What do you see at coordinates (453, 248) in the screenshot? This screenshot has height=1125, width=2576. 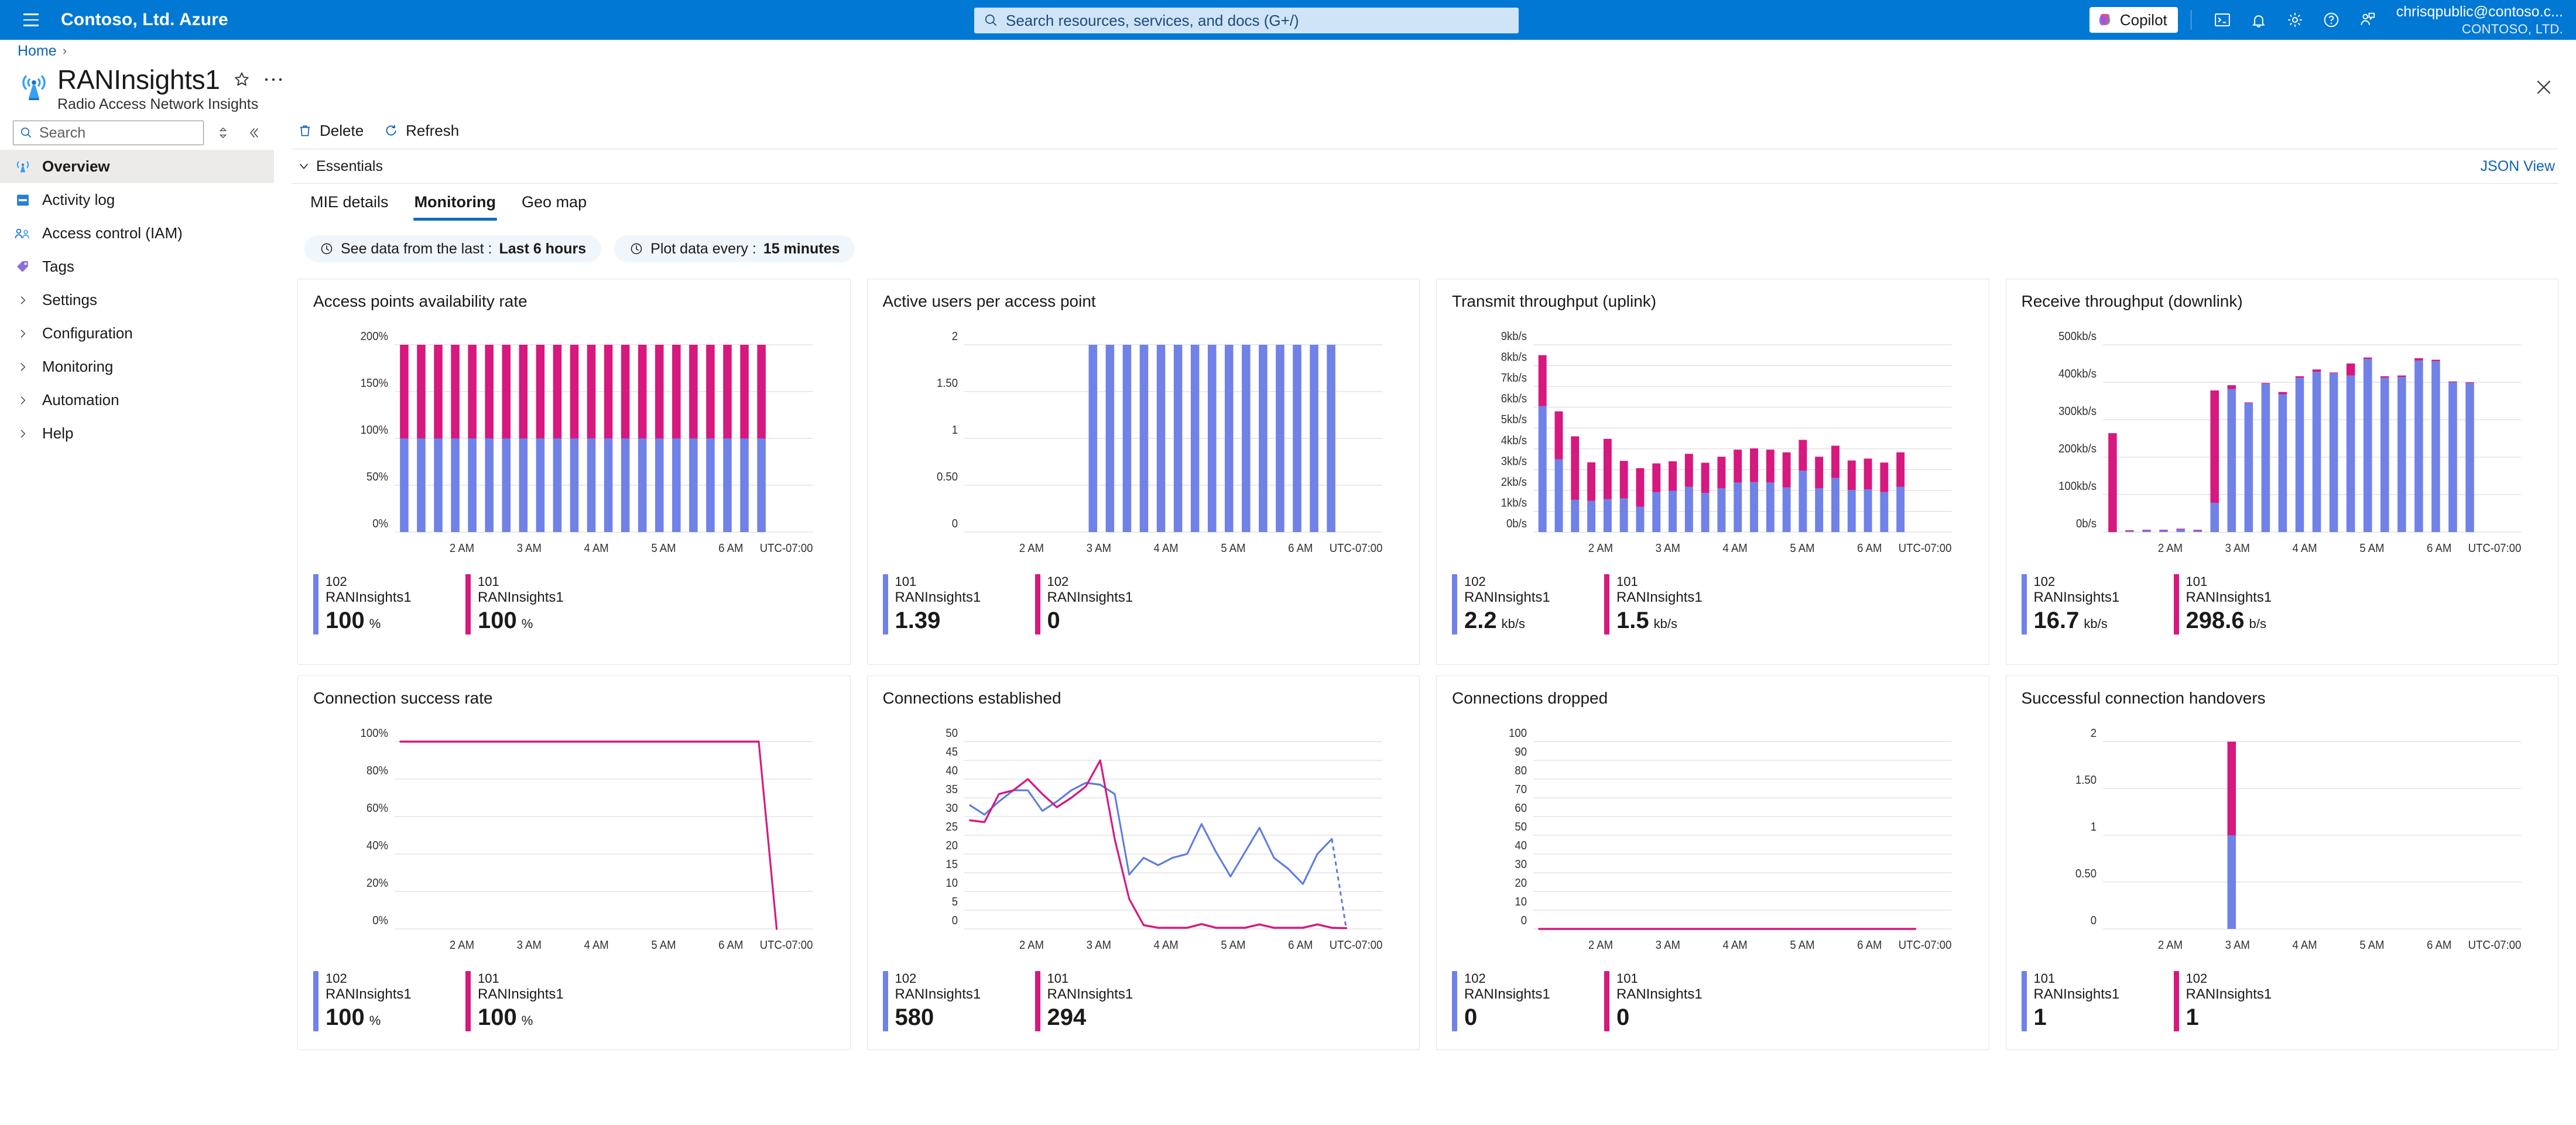 I see `filter-pill-time-range: See data from the last : Last 6 hours` at bounding box center [453, 248].